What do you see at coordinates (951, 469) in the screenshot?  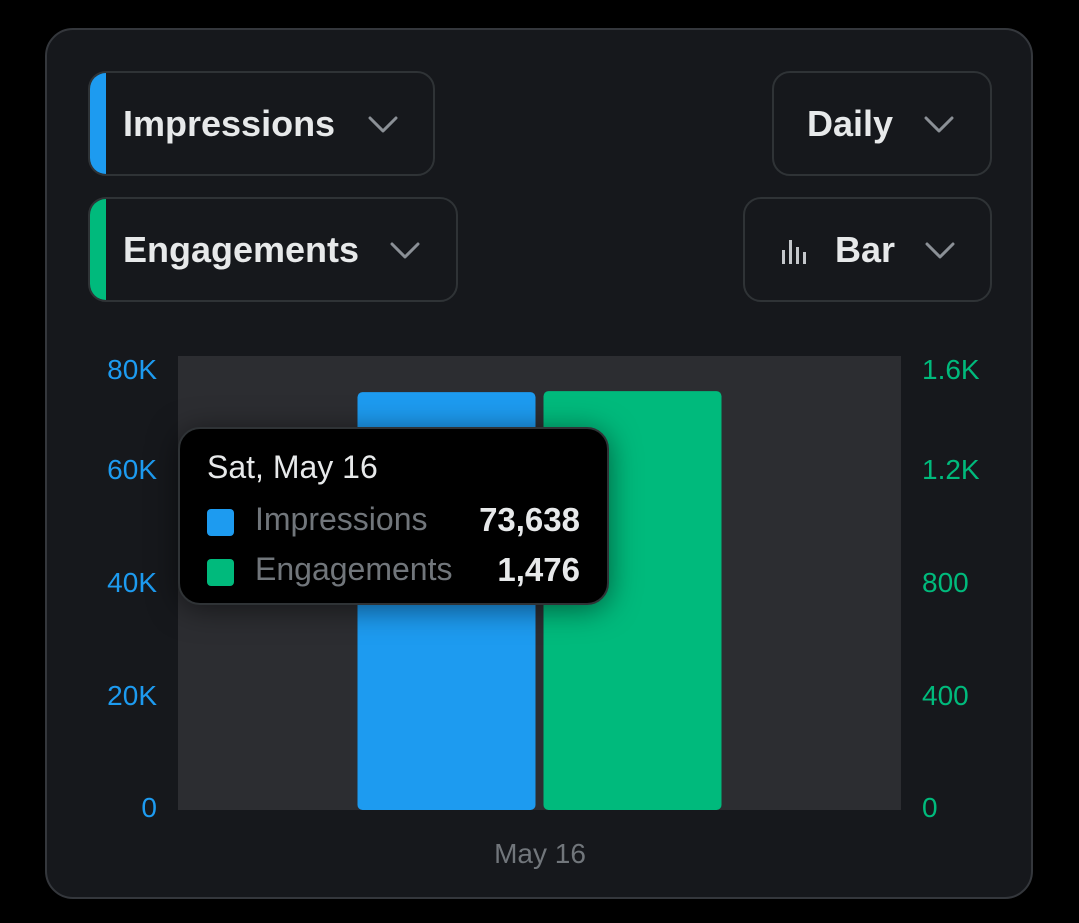 I see `y-right-tick: 1.2K` at bounding box center [951, 469].